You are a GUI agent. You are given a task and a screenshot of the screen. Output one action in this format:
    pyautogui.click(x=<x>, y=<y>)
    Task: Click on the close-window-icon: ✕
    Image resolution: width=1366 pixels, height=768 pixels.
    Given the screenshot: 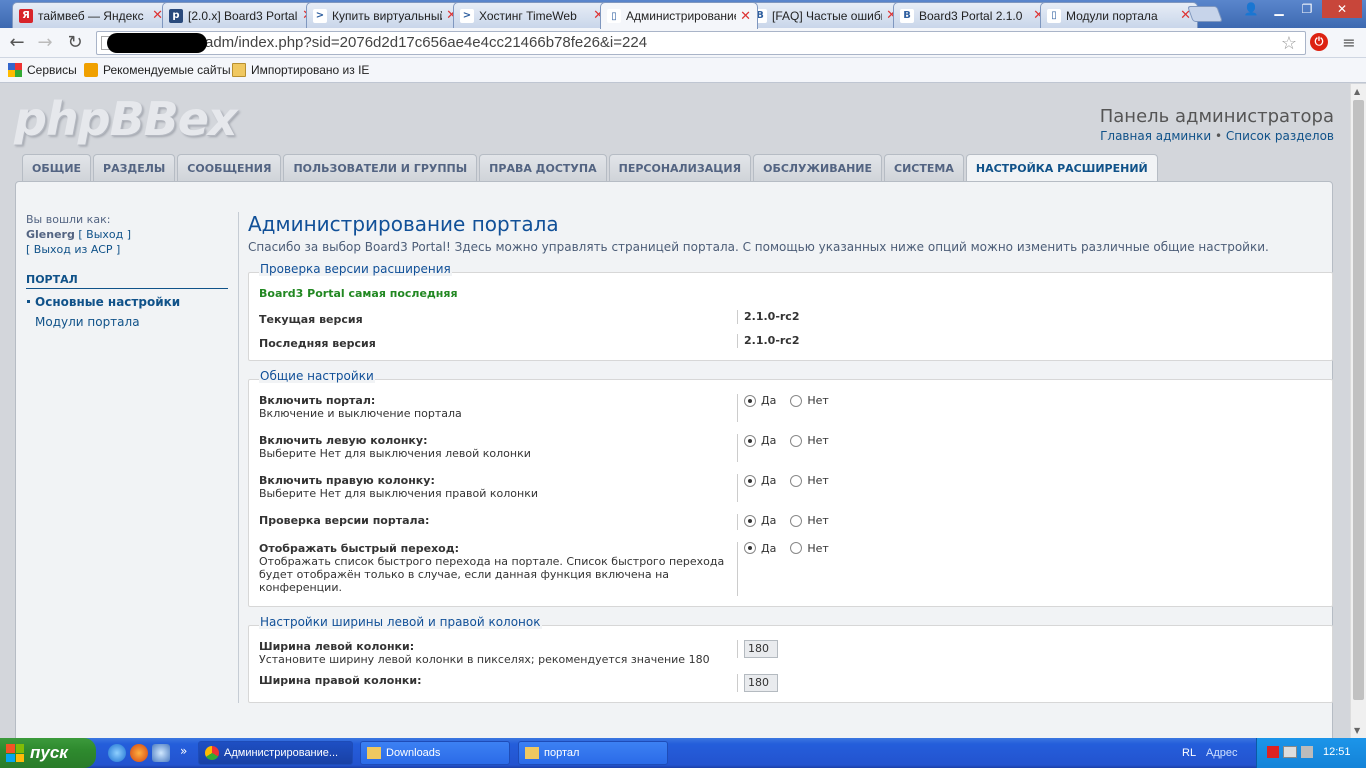 What is the action you would take?
    pyautogui.click(x=1342, y=9)
    